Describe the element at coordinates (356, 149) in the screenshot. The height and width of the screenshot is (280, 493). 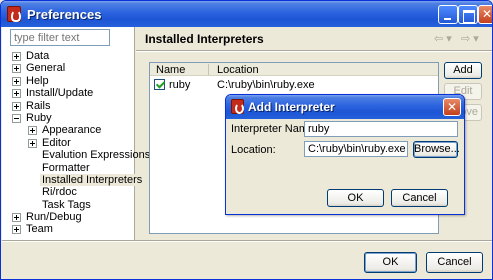
I see `location-field` at that location.